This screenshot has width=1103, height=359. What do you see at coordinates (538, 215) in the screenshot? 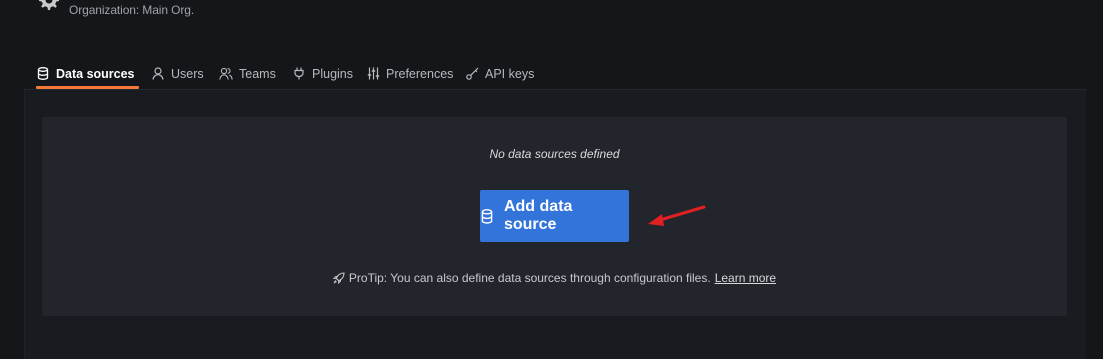
I see `add-data-source-label: Add data source` at bounding box center [538, 215].